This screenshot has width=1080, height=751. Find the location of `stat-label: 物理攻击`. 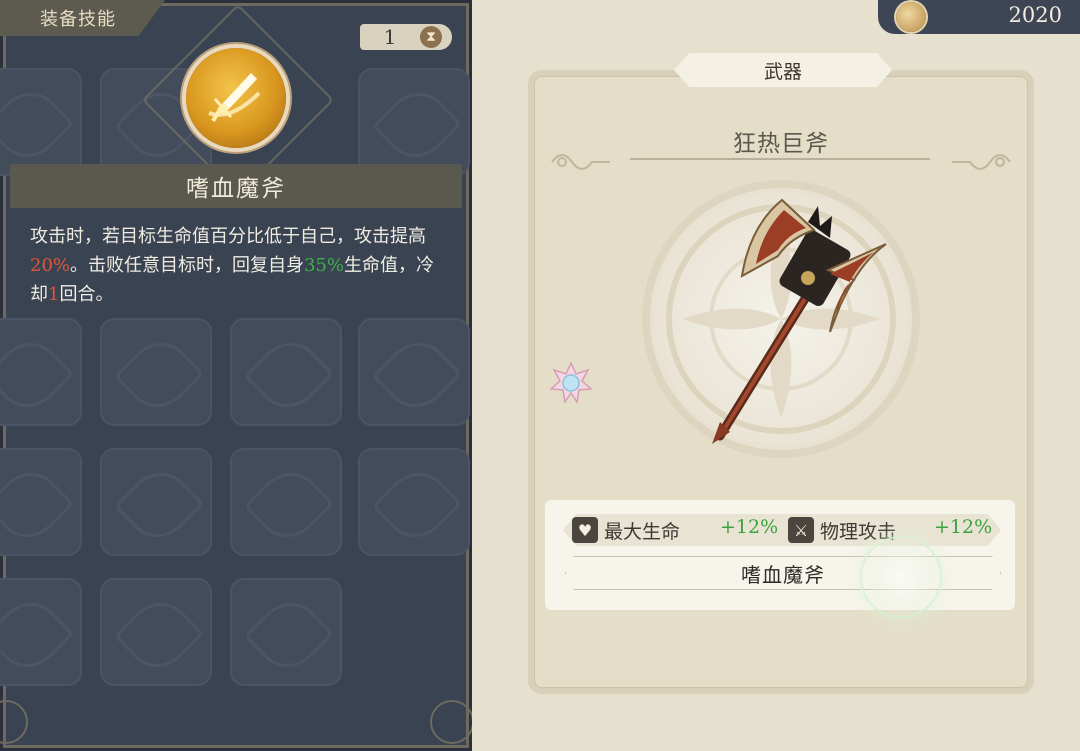

stat-label: 物理攻击 is located at coordinates (858, 531).